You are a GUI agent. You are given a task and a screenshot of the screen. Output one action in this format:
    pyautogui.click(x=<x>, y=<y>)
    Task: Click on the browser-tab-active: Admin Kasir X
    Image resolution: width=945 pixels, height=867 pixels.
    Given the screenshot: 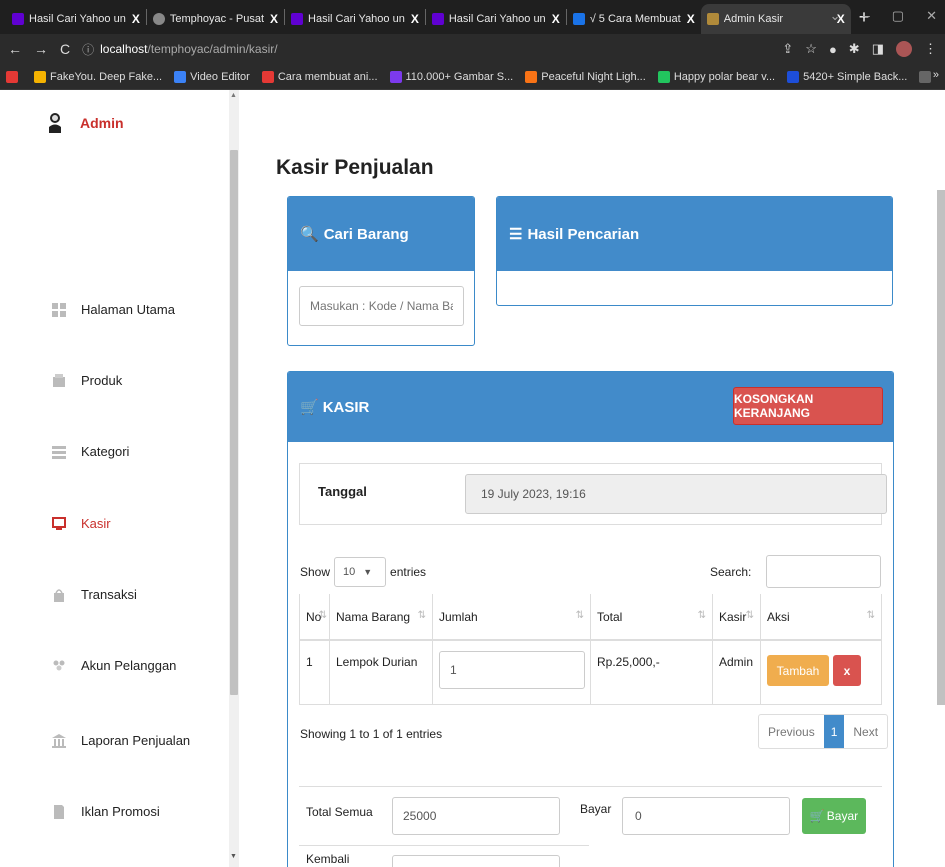 What is the action you would take?
    pyautogui.click(x=775, y=19)
    